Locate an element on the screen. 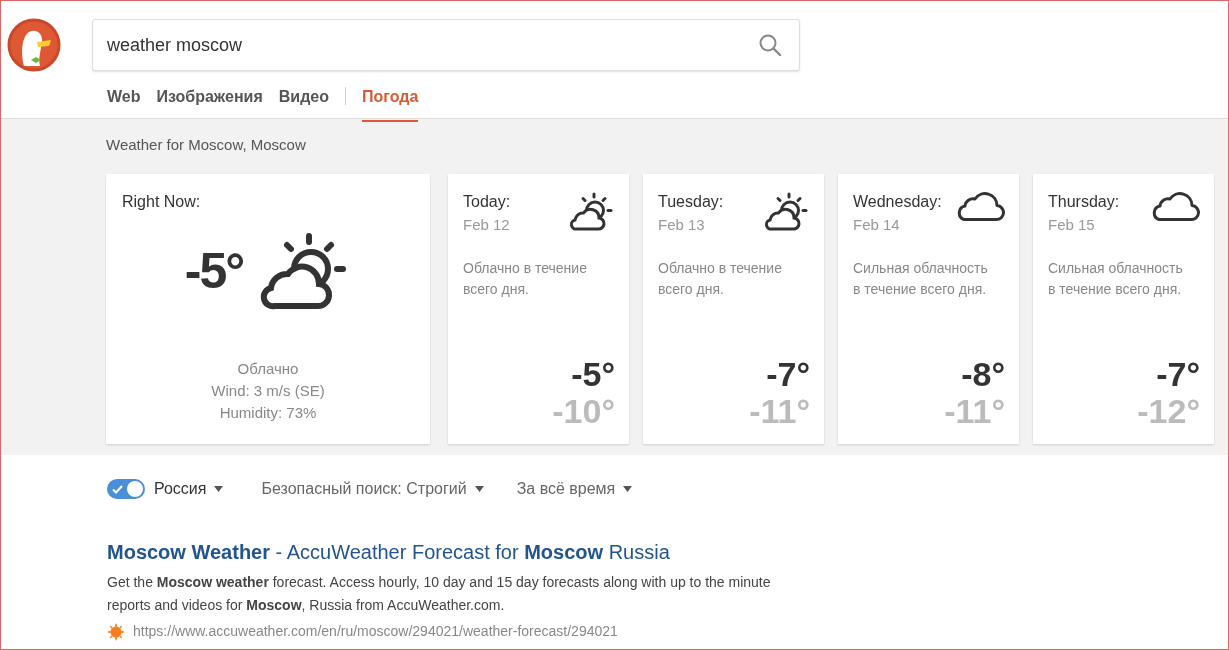 The image size is (1229, 650). temperature: -5° is located at coordinates (214, 271).